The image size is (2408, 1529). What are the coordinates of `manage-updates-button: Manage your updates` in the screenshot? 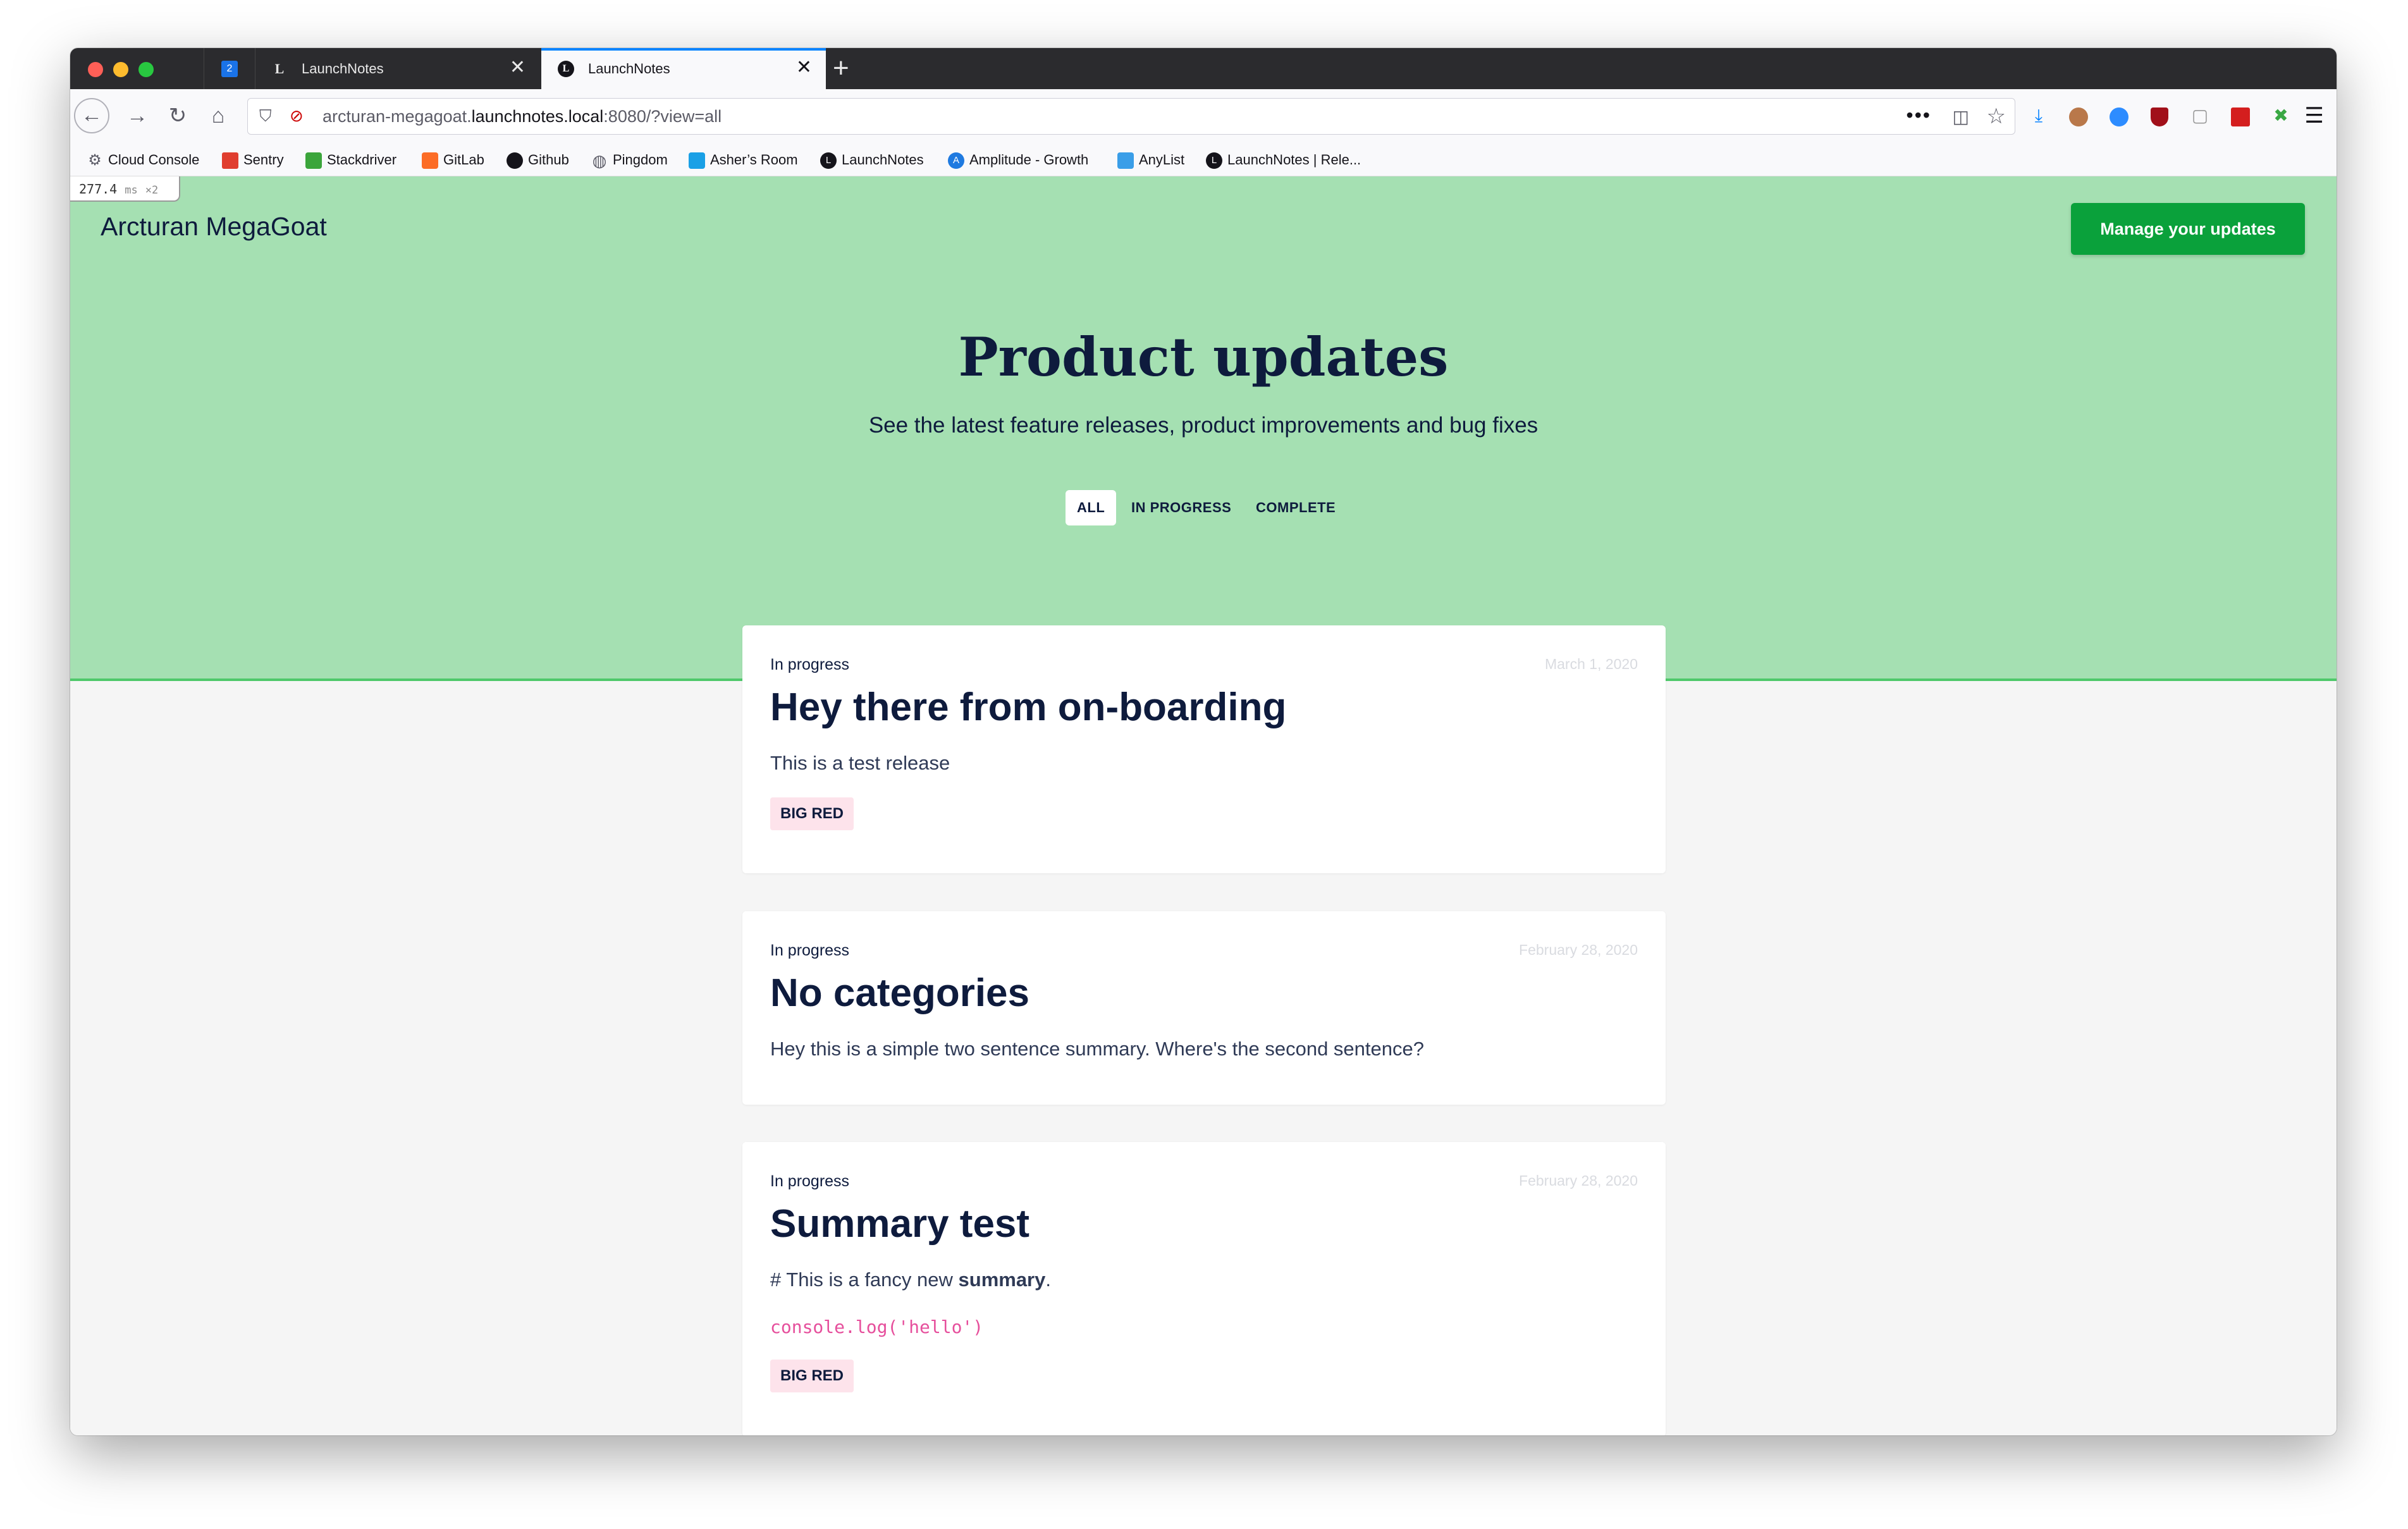 It's located at (2188, 229).